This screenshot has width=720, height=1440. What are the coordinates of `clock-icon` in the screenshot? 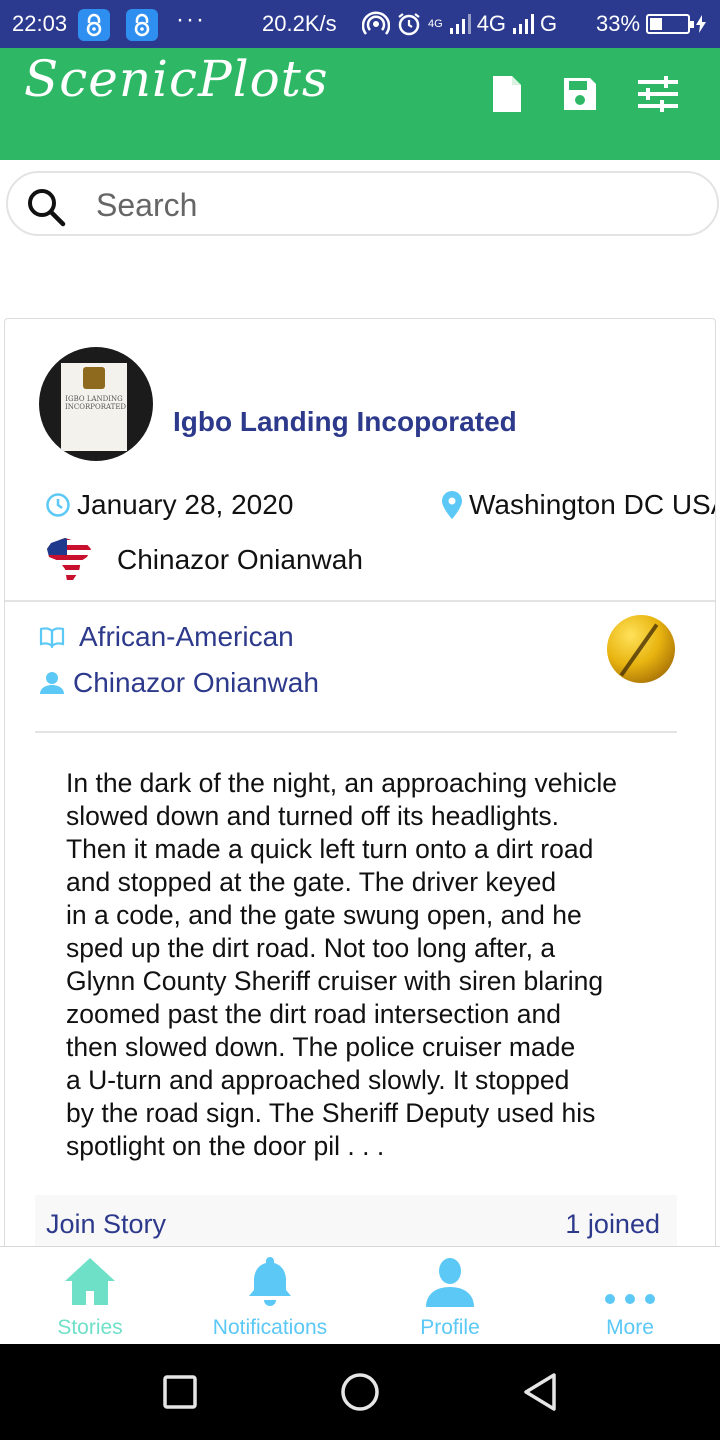 It's located at (58, 505).